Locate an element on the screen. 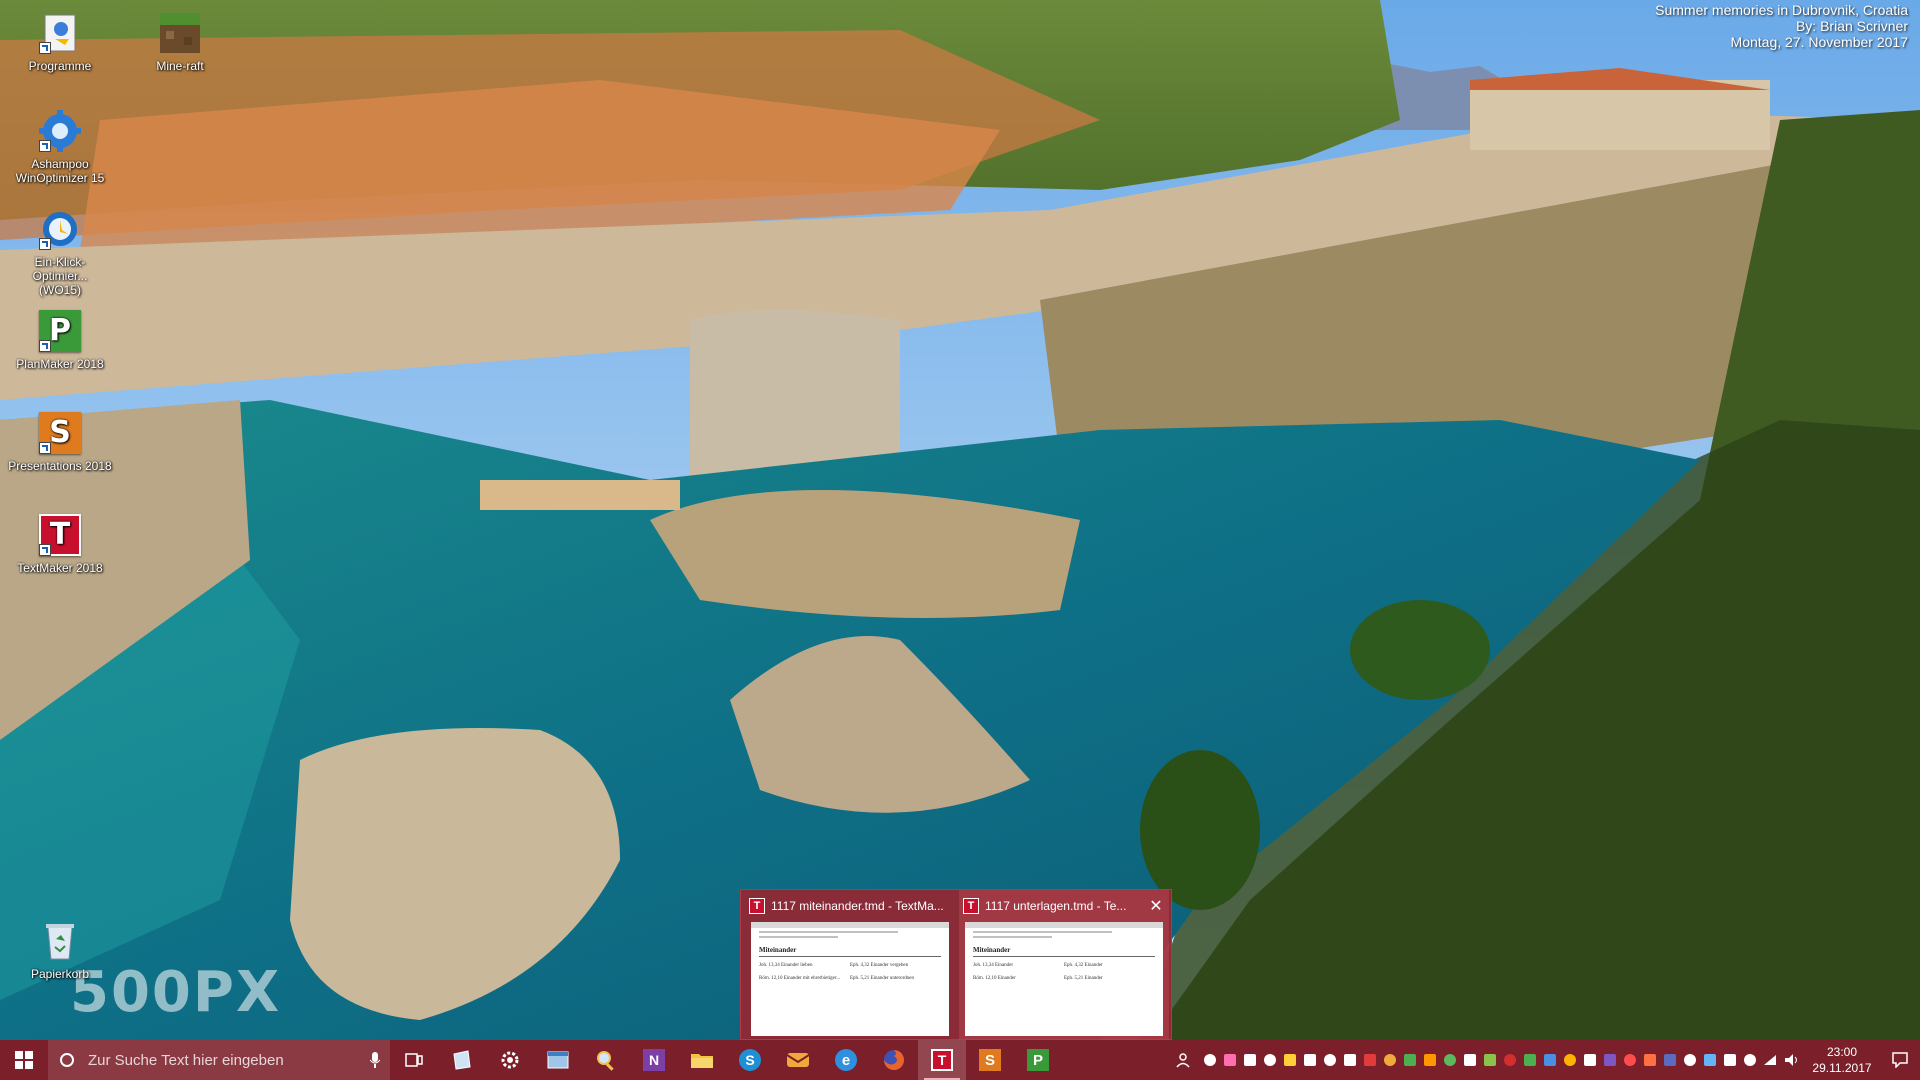 This screenshot has height=1080, width=1920. desktop-icon-label: TextMaker 2018 is located at coordinates (60, 568).